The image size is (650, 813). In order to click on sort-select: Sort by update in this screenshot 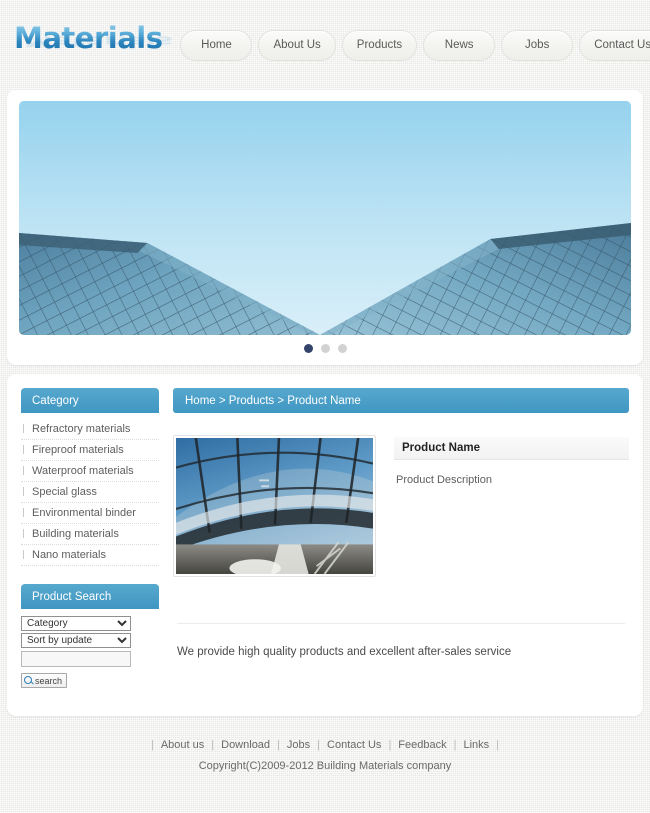, I will do `click(76, 640)`.